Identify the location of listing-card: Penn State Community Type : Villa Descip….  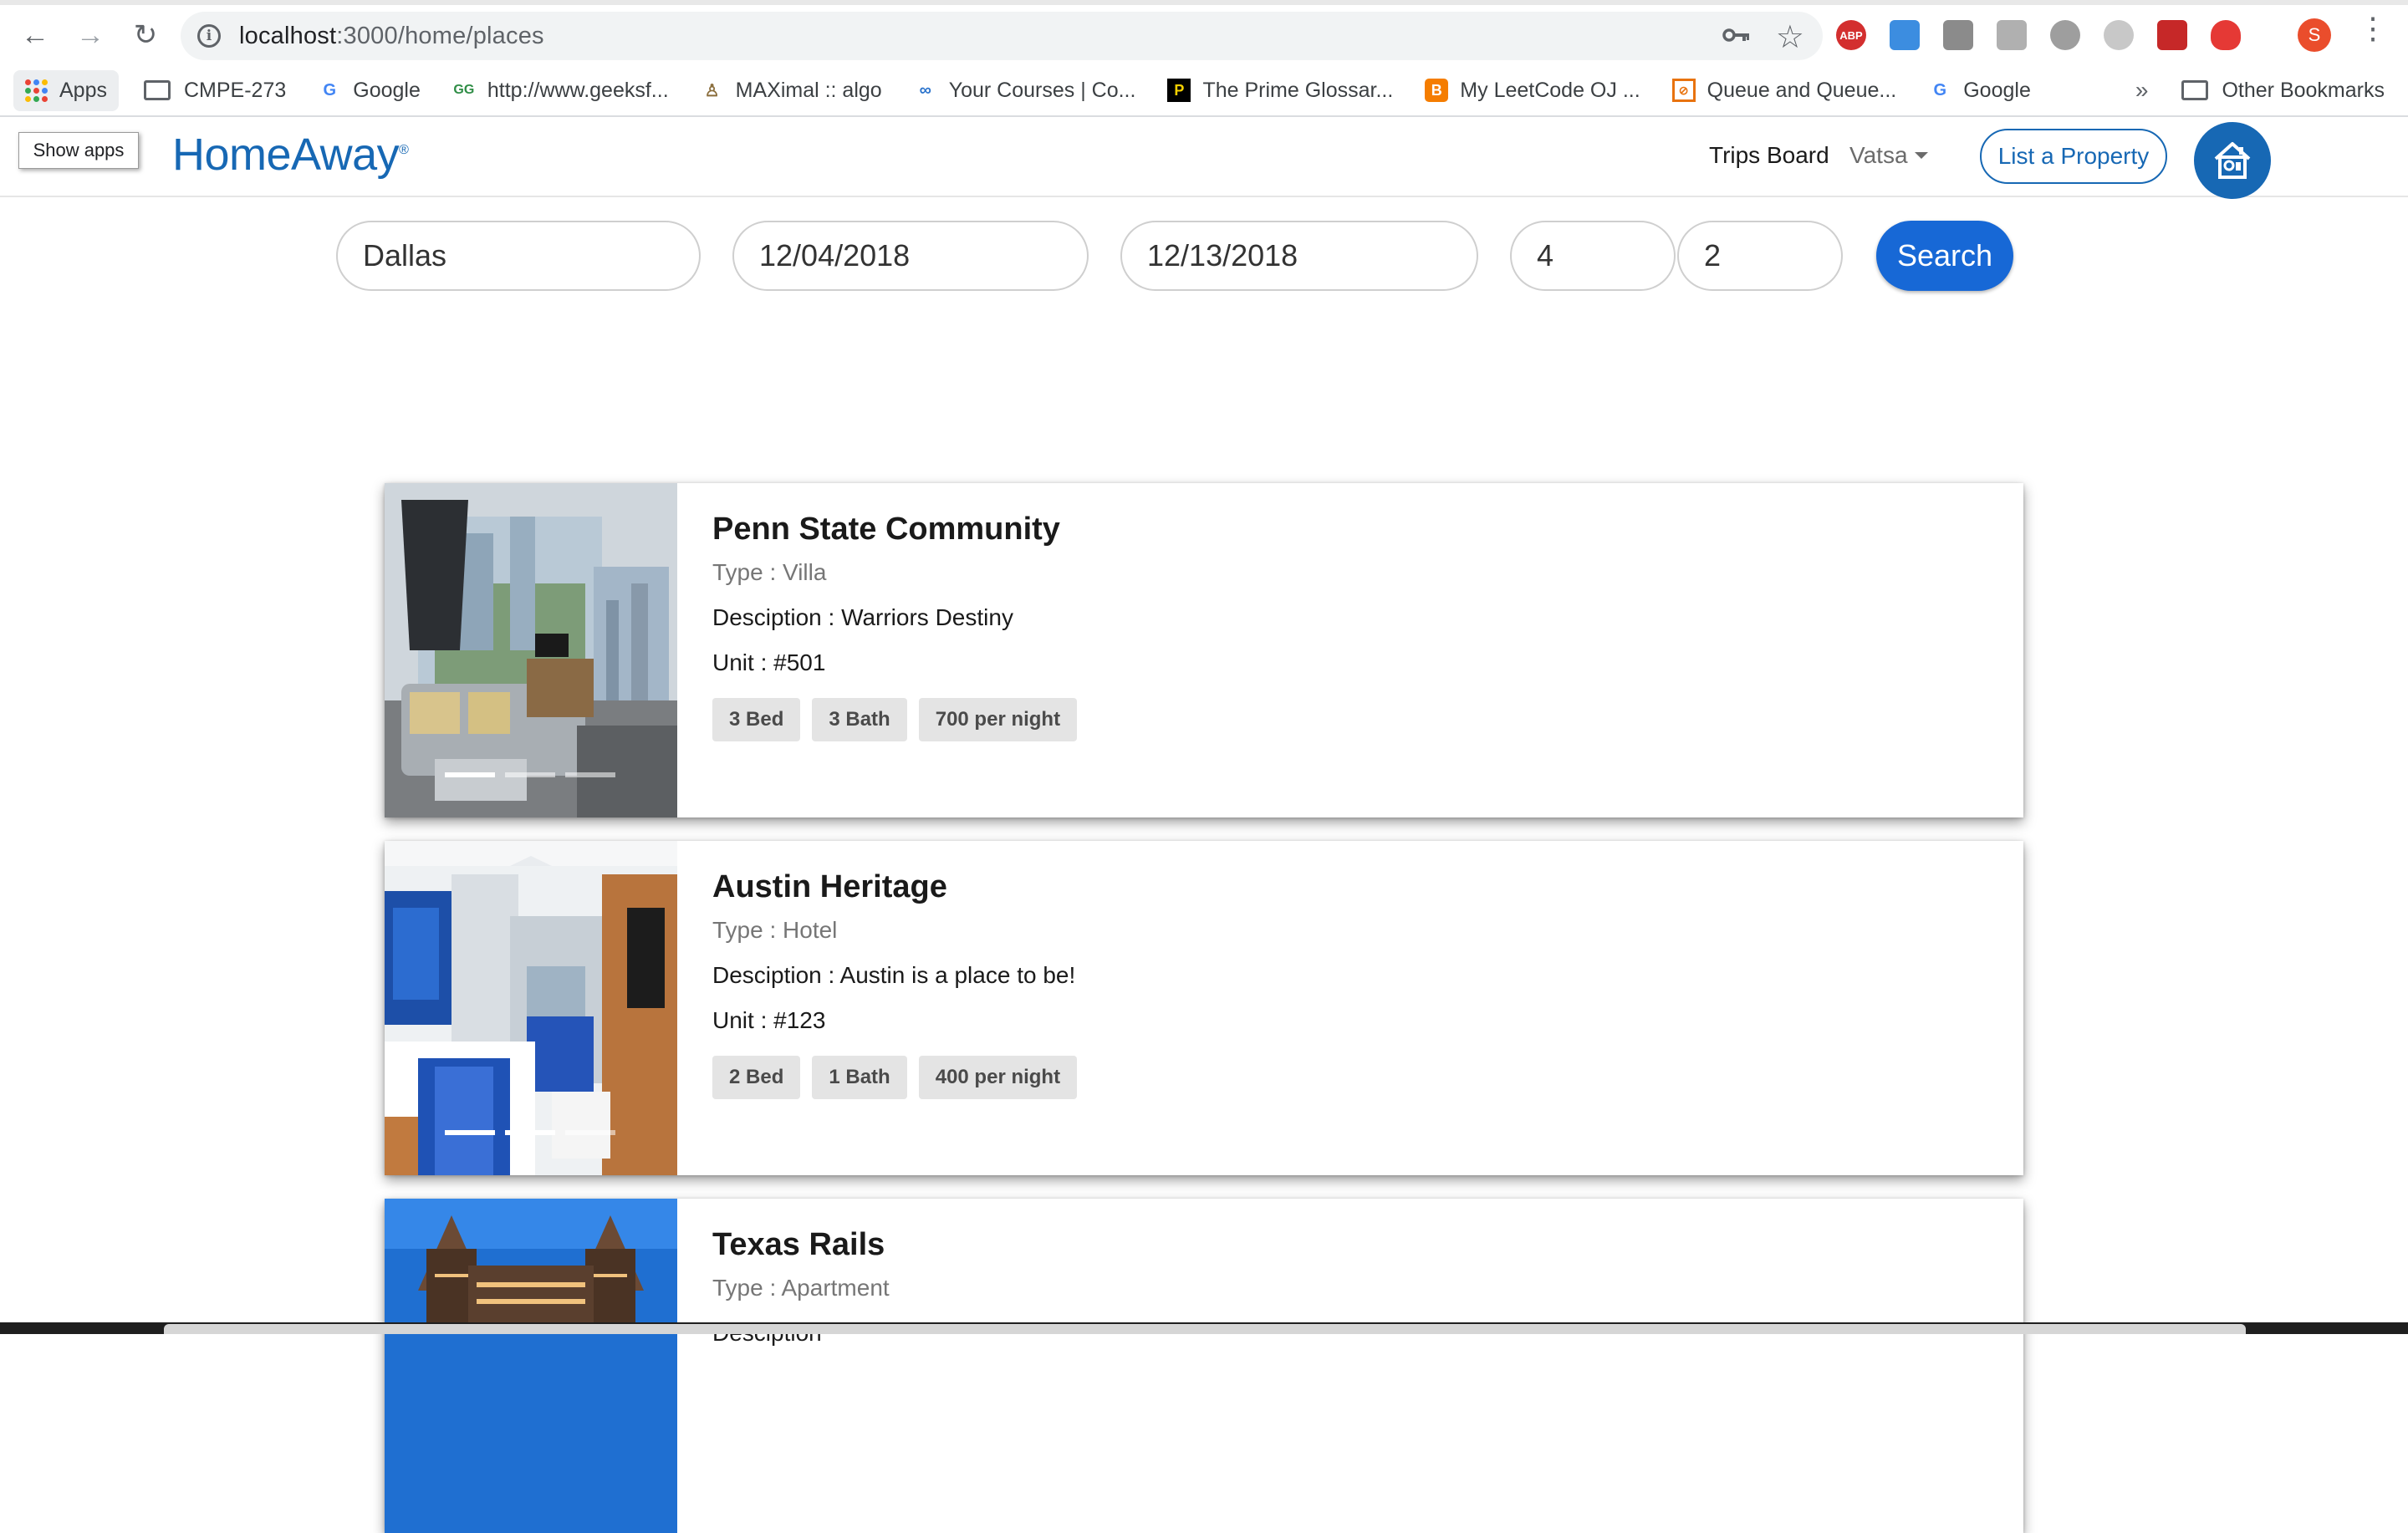
(1204, 650).